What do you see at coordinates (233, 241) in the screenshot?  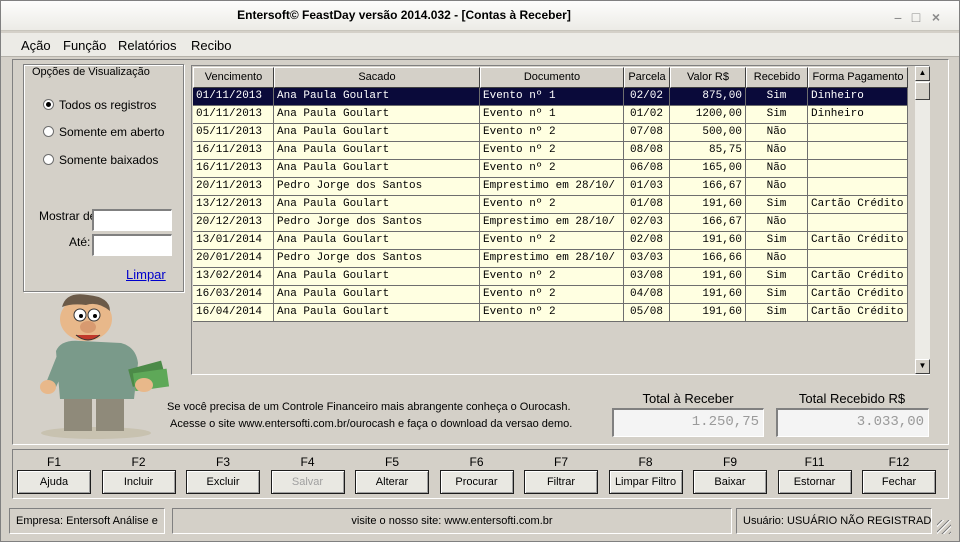 I see `cell-due-date: 13/01/2014` at bounding box center [233, 241].